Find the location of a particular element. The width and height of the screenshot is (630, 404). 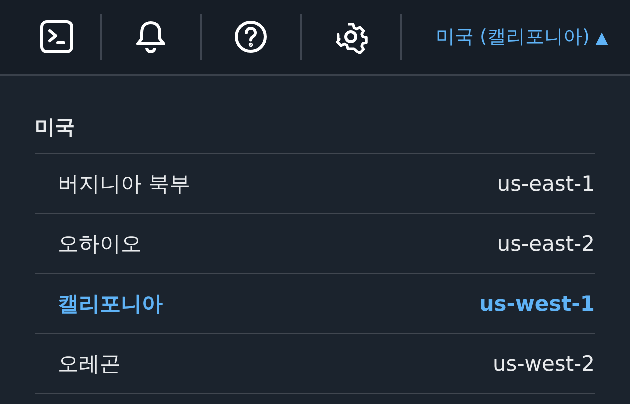

caret-icon: ▲ is located at coordinates (602, 37).